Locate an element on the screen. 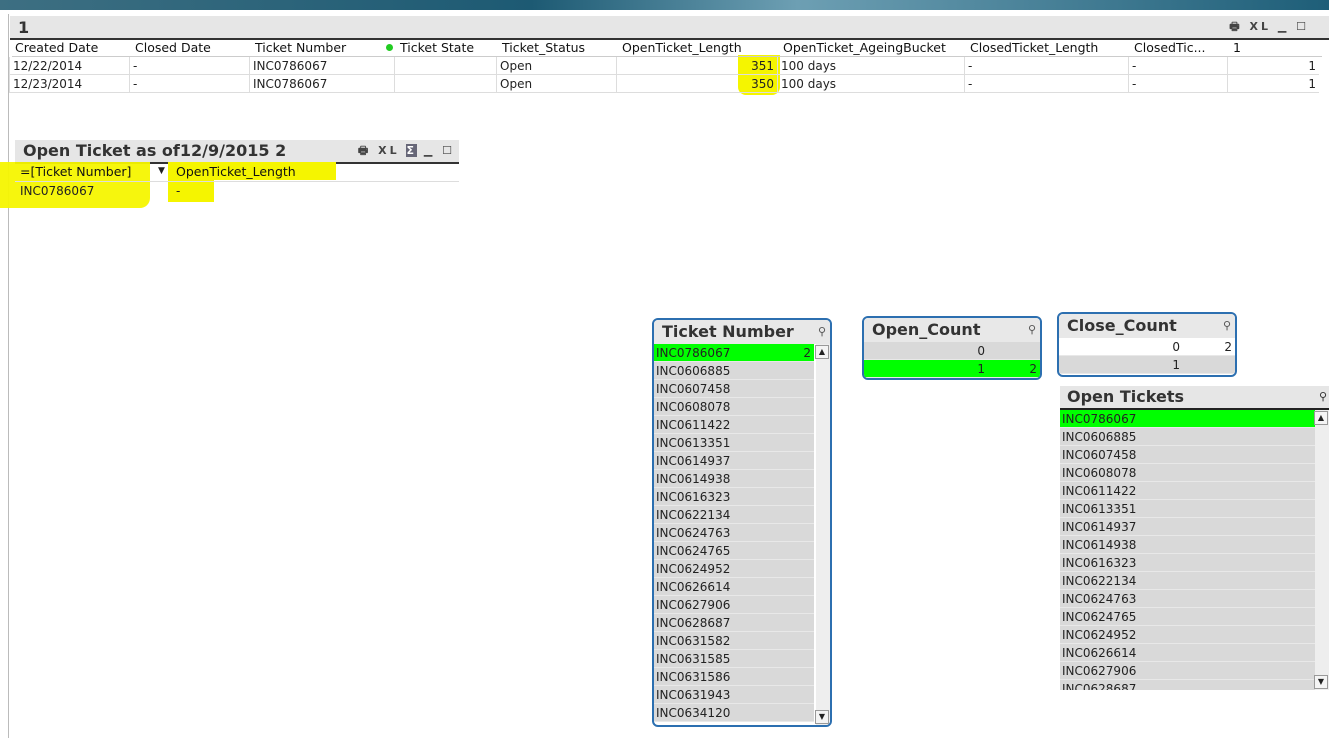  list-item: 02 is located at coordinates (1147, 347).